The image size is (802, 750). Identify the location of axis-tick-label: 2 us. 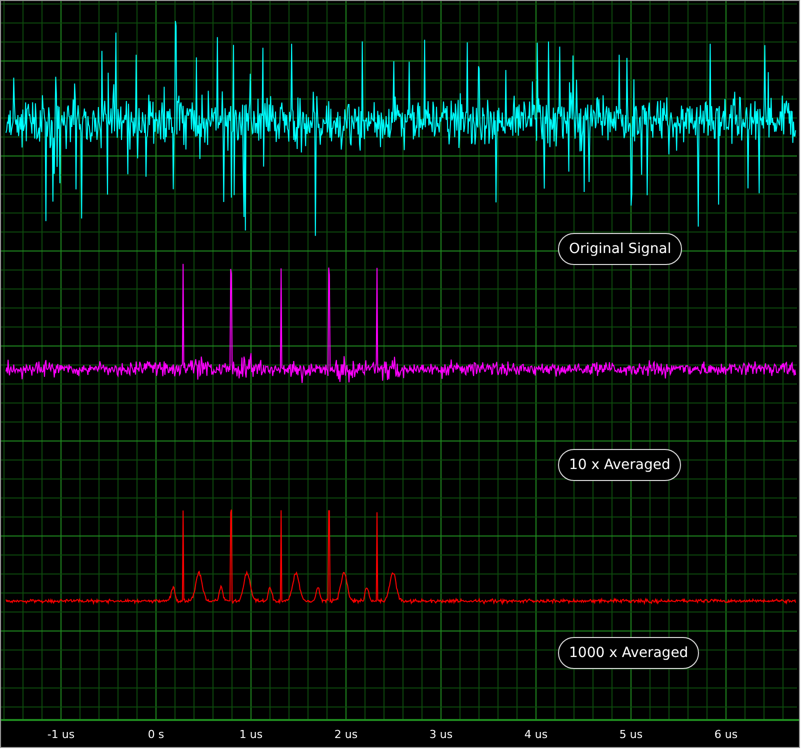
(346, 734).